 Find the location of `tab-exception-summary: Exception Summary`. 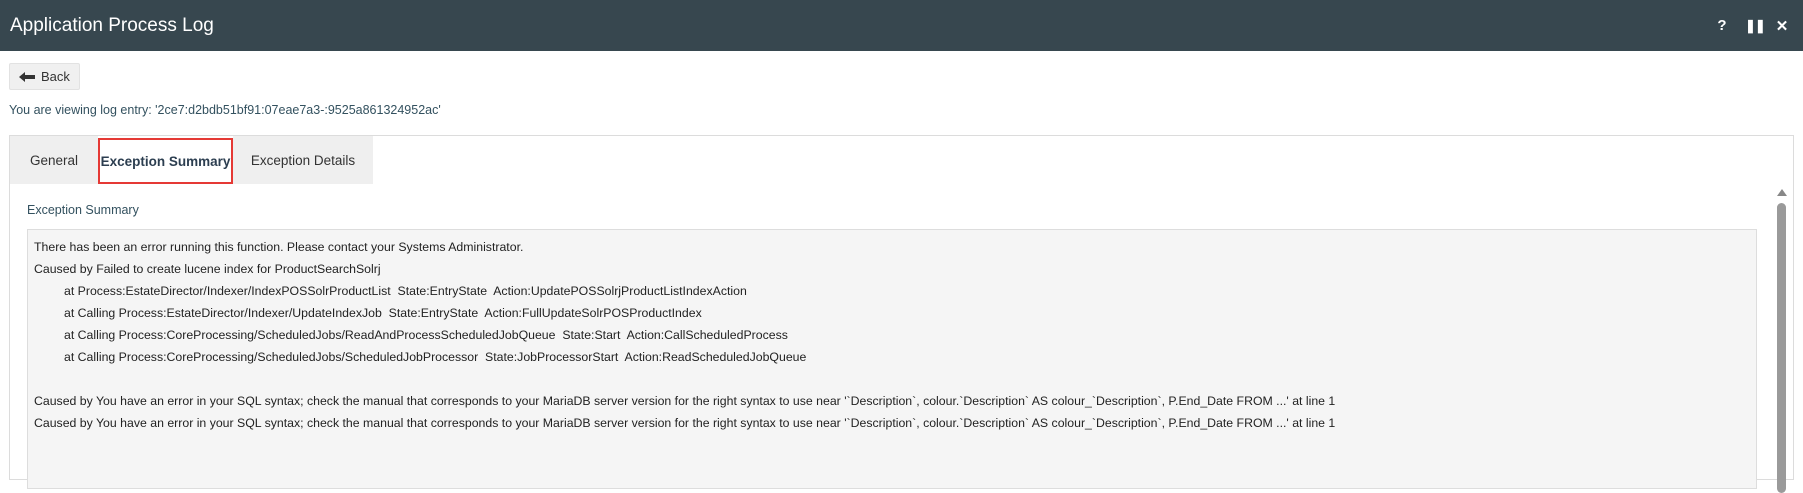

tab-exception-summary: Exception Summary is located at coordinates (165, 161).